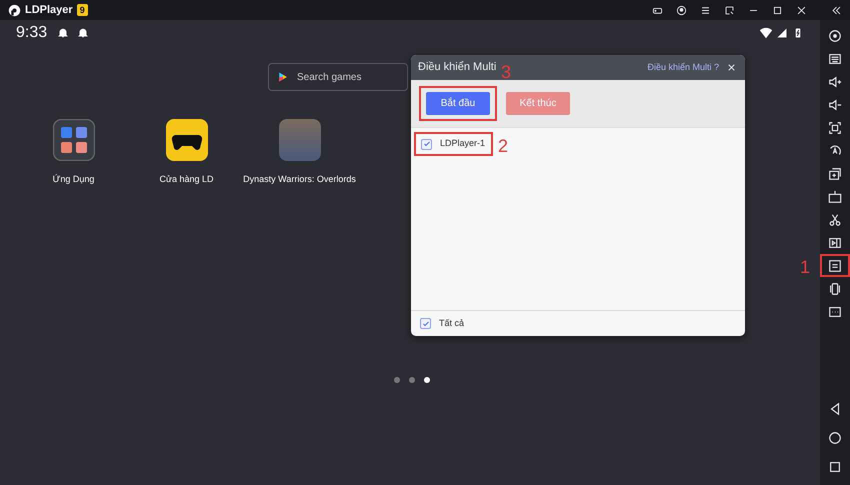  What do you see at coordinates (683, 67) in the screenshot?
I see `help-link: Điều khiển Multi ?` at bounding box center [683, 67].